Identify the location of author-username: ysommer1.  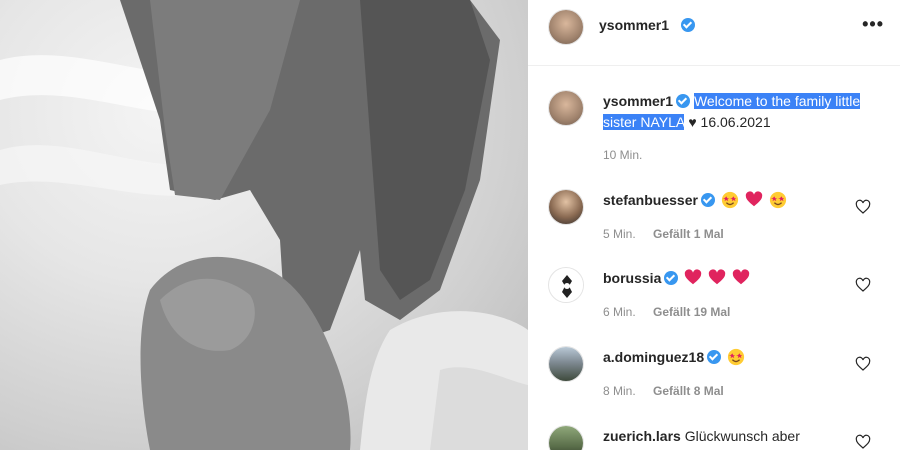
(634, 25).